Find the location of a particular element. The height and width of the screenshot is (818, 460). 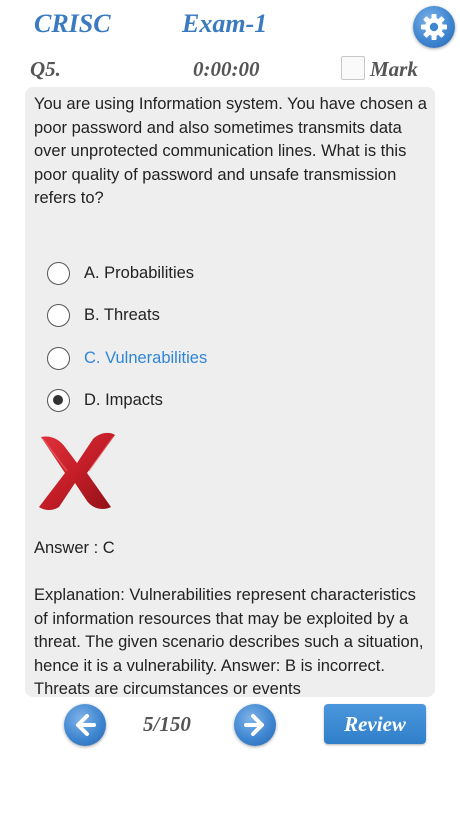

mark-checkbox is located at coordinates (353, 68).